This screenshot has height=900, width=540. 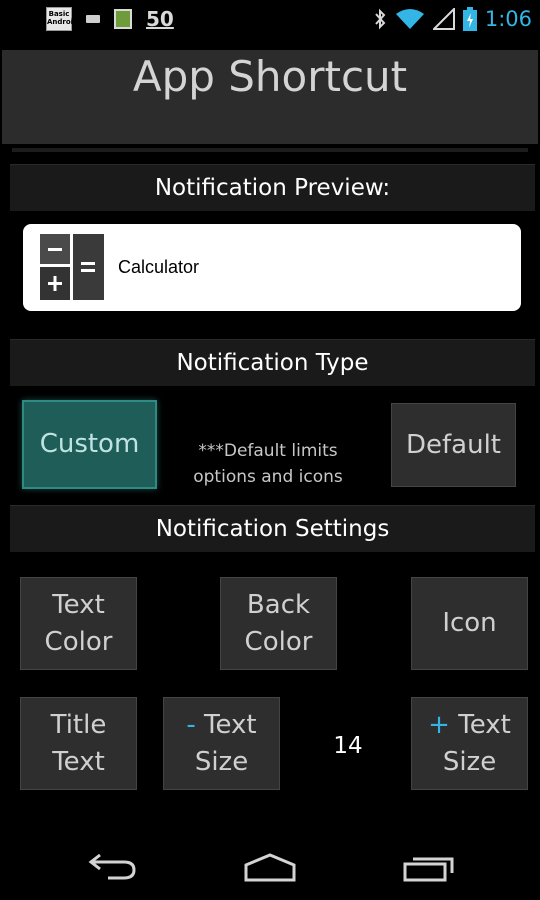 I want to click on status-system-icons: 1:06, so click(x=452, y=19).